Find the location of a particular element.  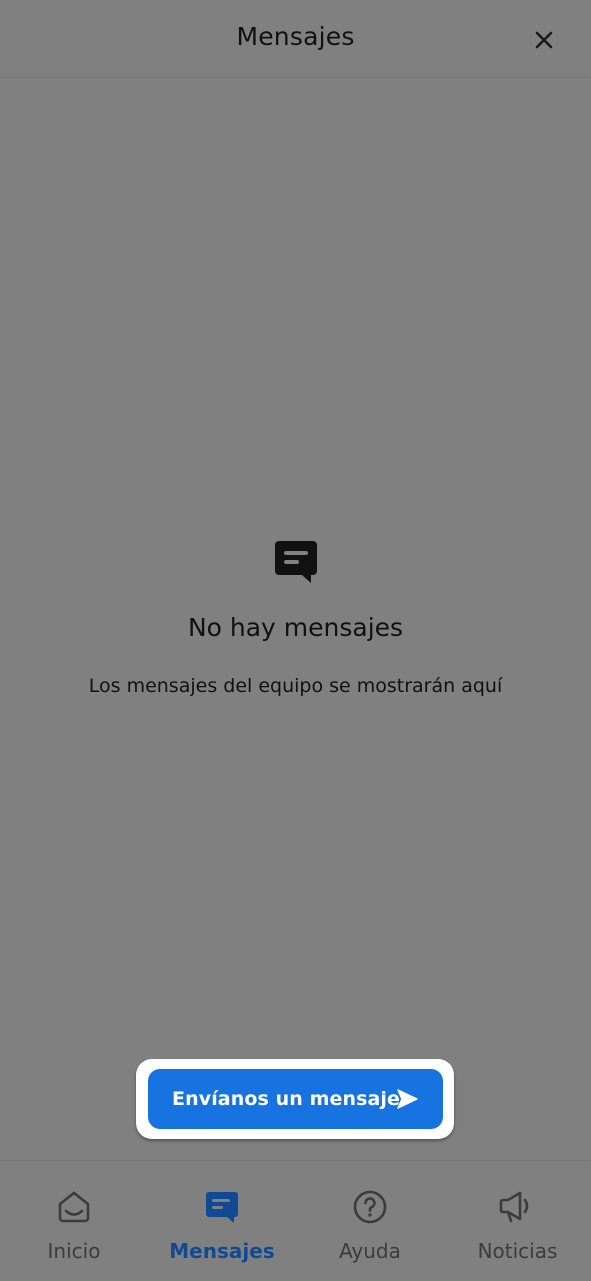

help-icon is located at coordinates (370, 1207).